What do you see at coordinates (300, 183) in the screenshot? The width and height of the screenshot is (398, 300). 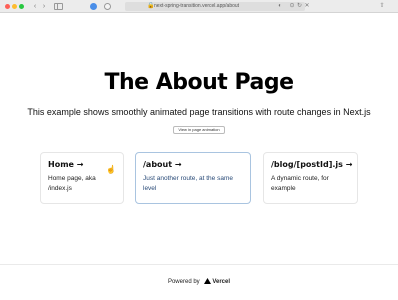 I see `card-description: A dynamic route, for example` at bounding box center [300, 183].